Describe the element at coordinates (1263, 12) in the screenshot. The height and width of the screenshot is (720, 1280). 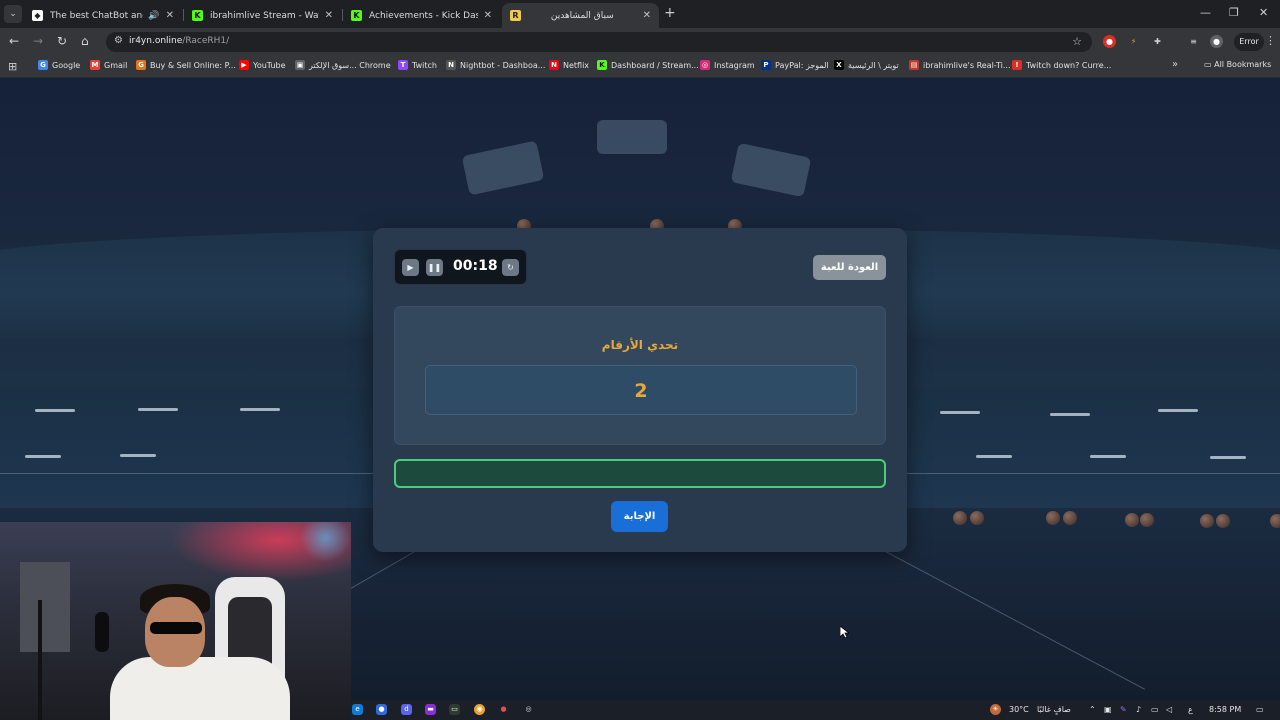
I see `close-window-icon: ✕` at that location.